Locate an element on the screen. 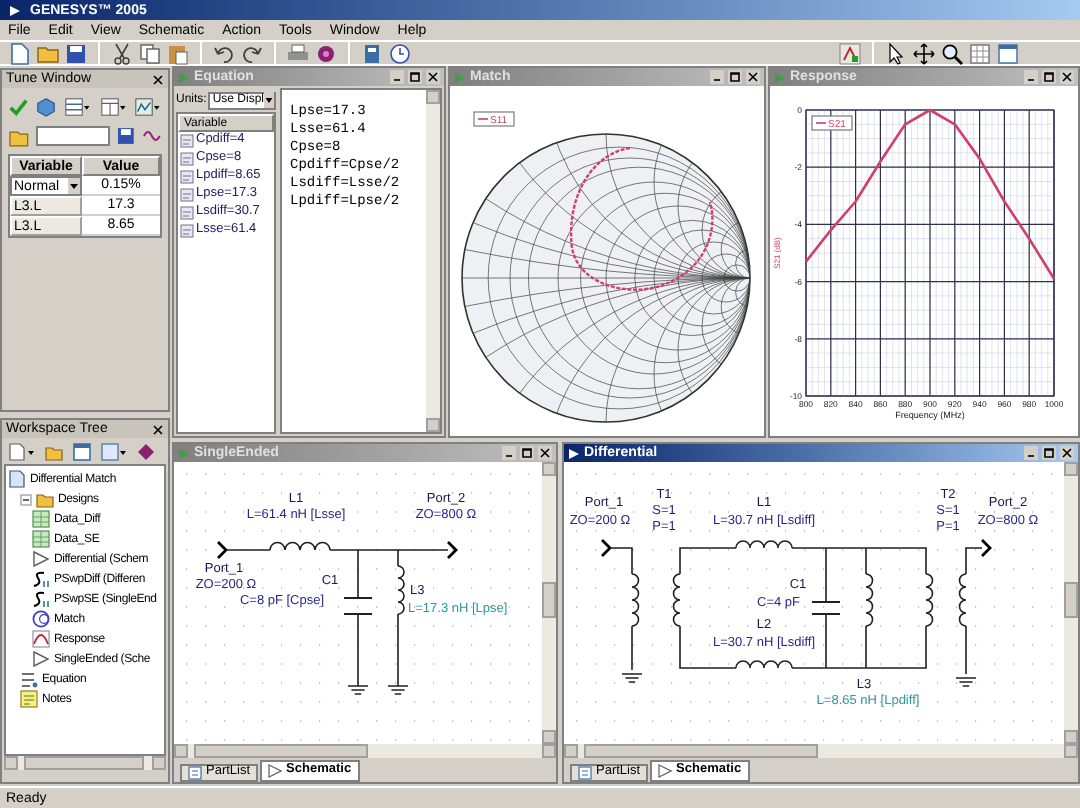 This screenshot has width=1080, height=808. note-icon is located at coordinates (29, 699).